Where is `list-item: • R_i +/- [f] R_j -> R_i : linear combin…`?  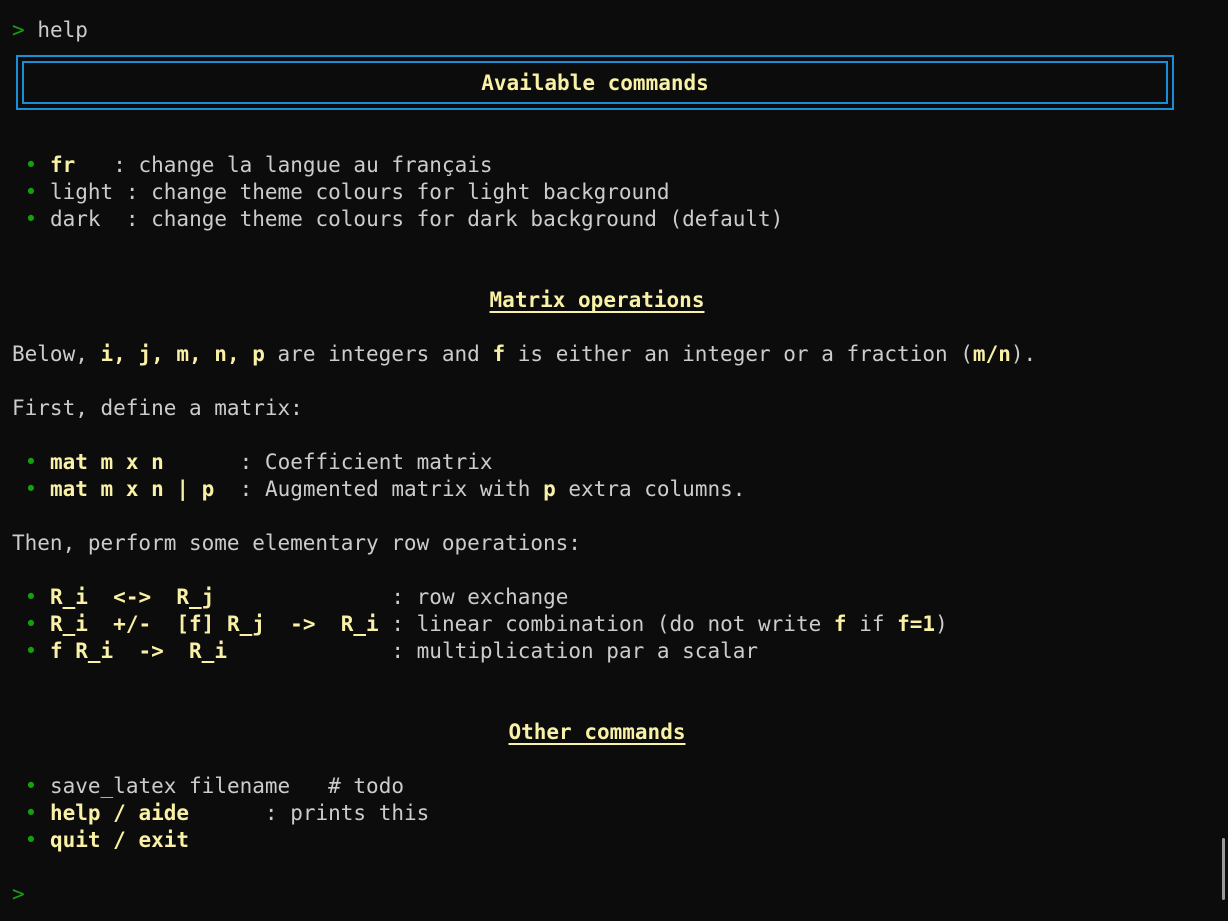 list-item: • R_i +/- [f] R_j -> R_i : linear combin… is located at coordinates (486, 624).